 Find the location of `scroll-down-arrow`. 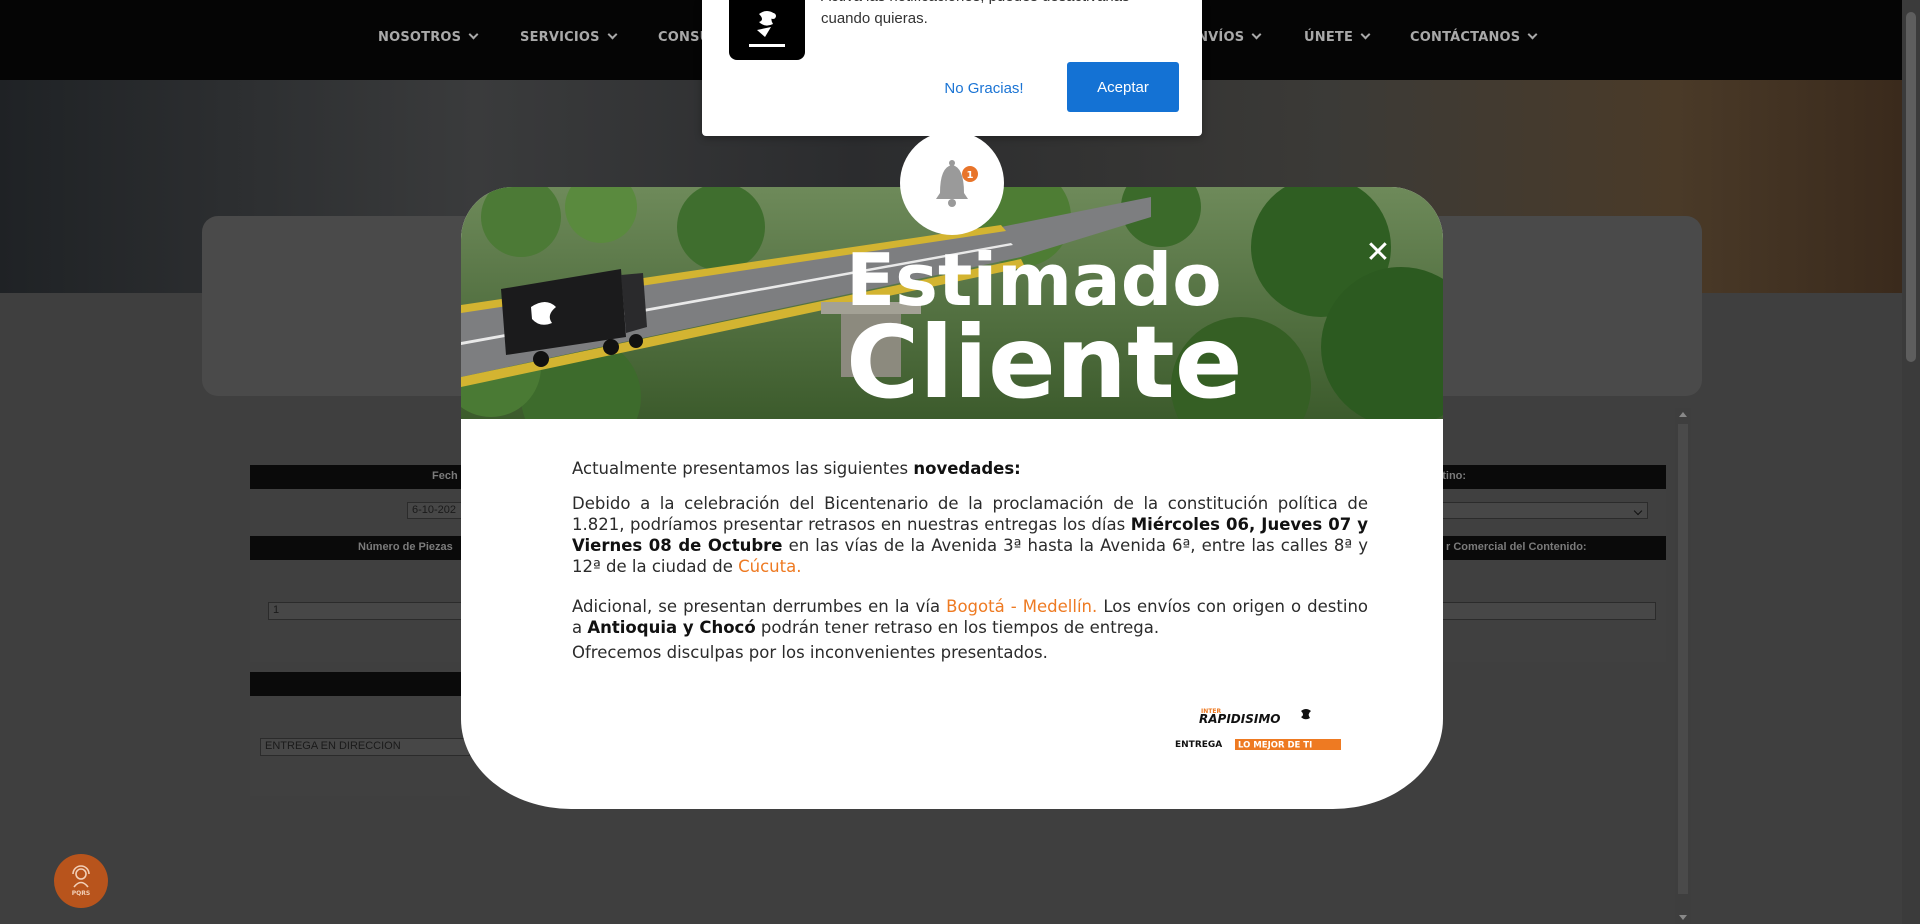

scroll-down-arrow is located at coordinates (1683, 917).